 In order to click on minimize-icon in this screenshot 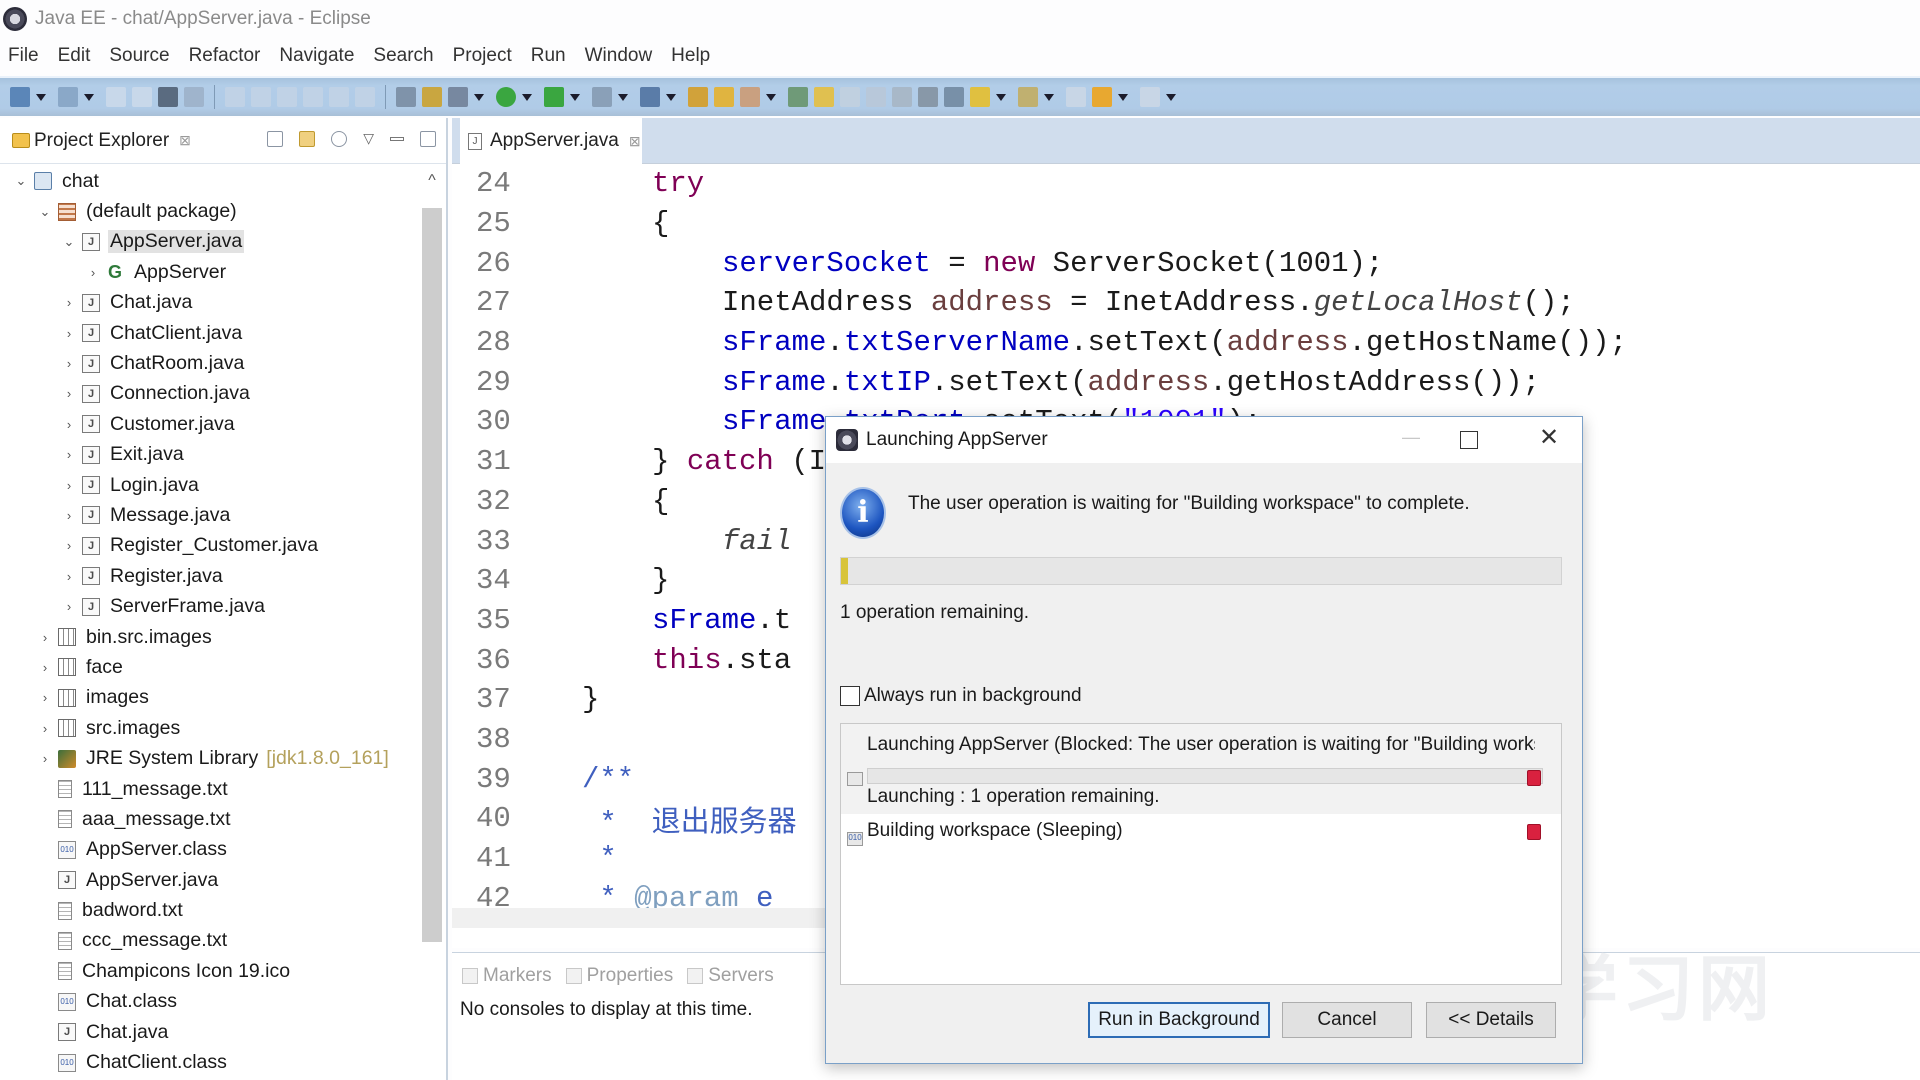, I will do `click(397, 138)`.